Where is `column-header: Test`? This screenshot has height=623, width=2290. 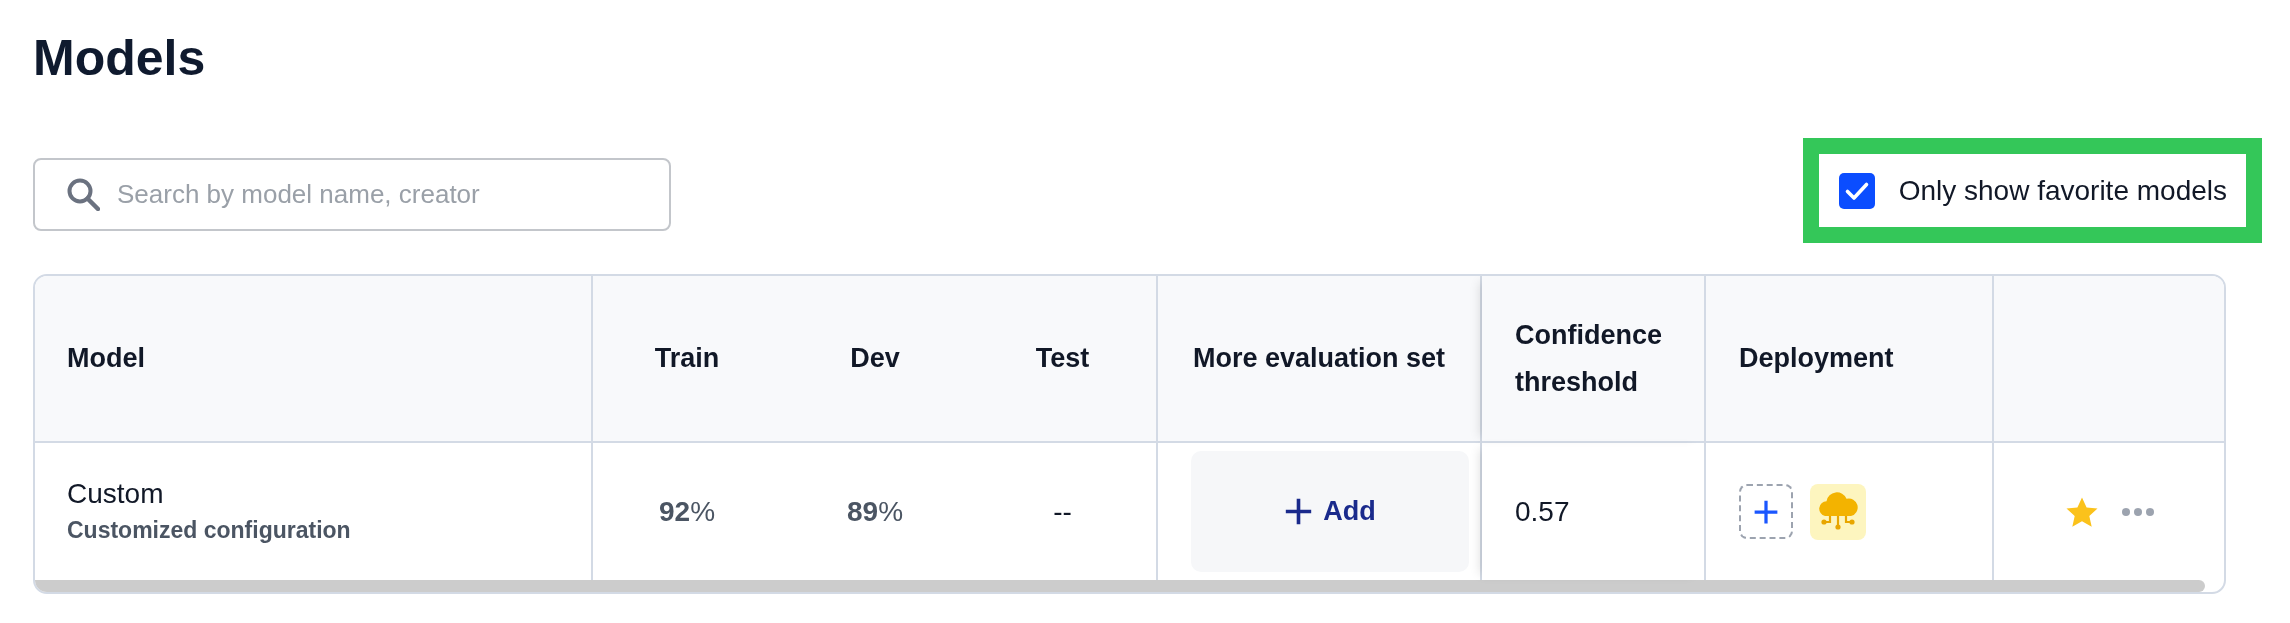 column-header: Test is located at coordinates (1062, 358).